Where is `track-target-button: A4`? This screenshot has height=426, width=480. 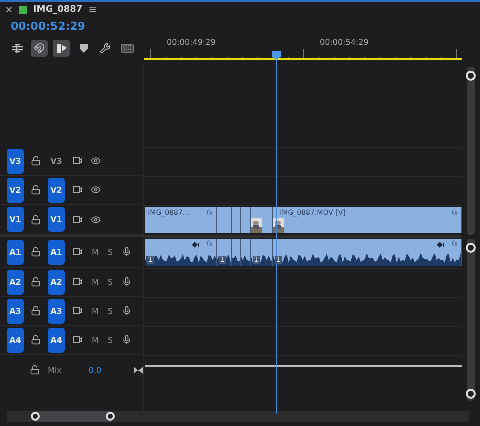
track-target-button: A4 is located at coordinates (56, 340).